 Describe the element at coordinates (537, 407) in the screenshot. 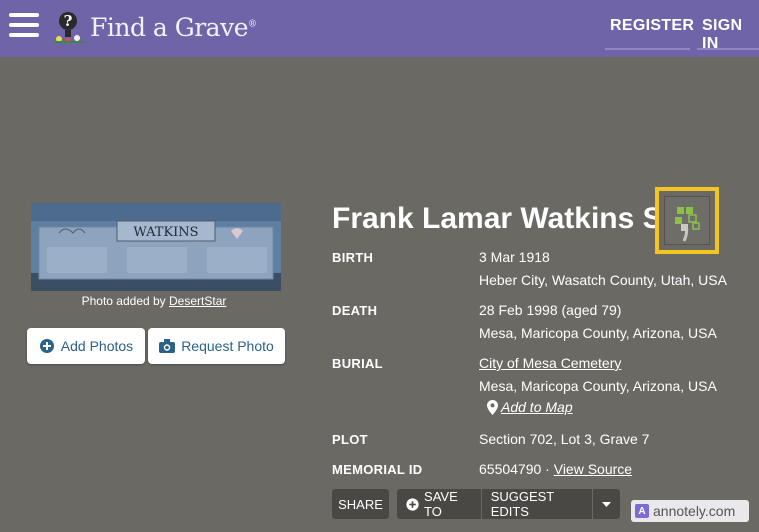

I see `add-to-map-label: Add to Map` at that location.